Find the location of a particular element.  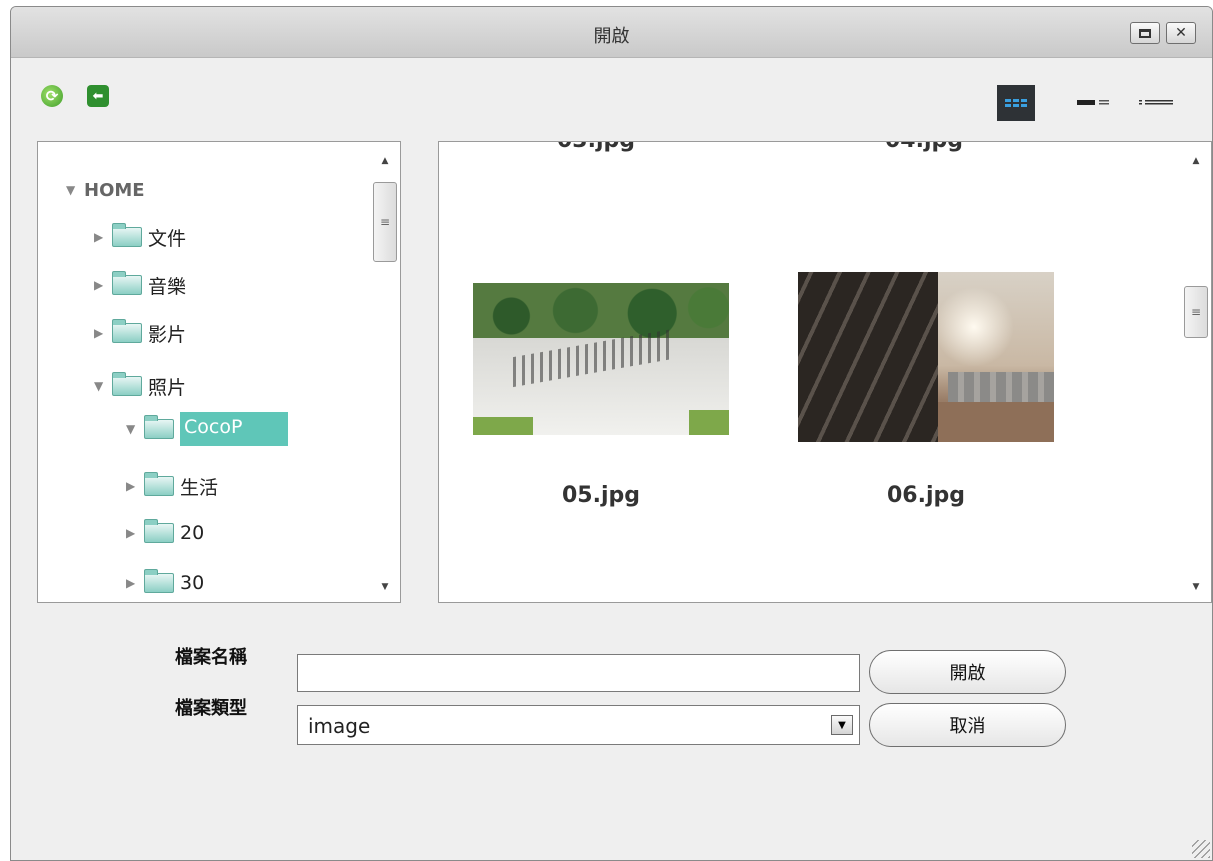

maximize-icon is located at coordinates (1145, 33).